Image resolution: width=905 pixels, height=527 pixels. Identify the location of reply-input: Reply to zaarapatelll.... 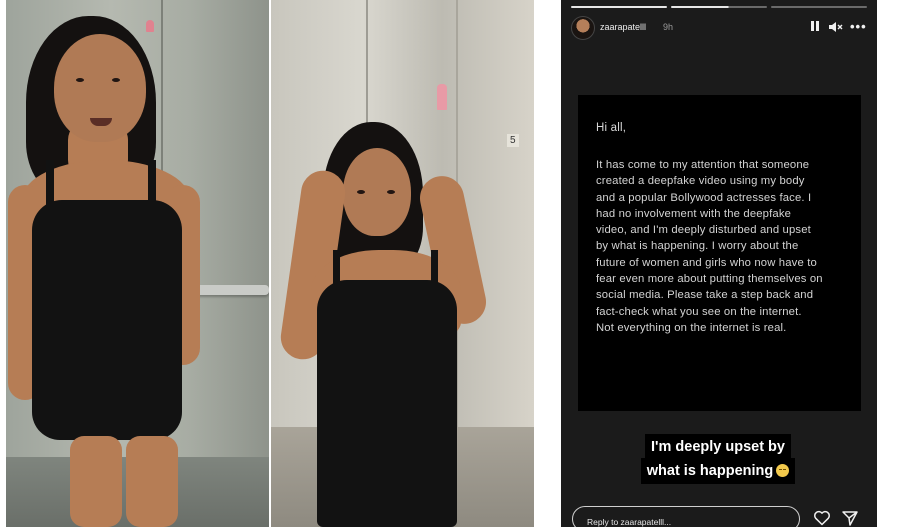
(686, 516).